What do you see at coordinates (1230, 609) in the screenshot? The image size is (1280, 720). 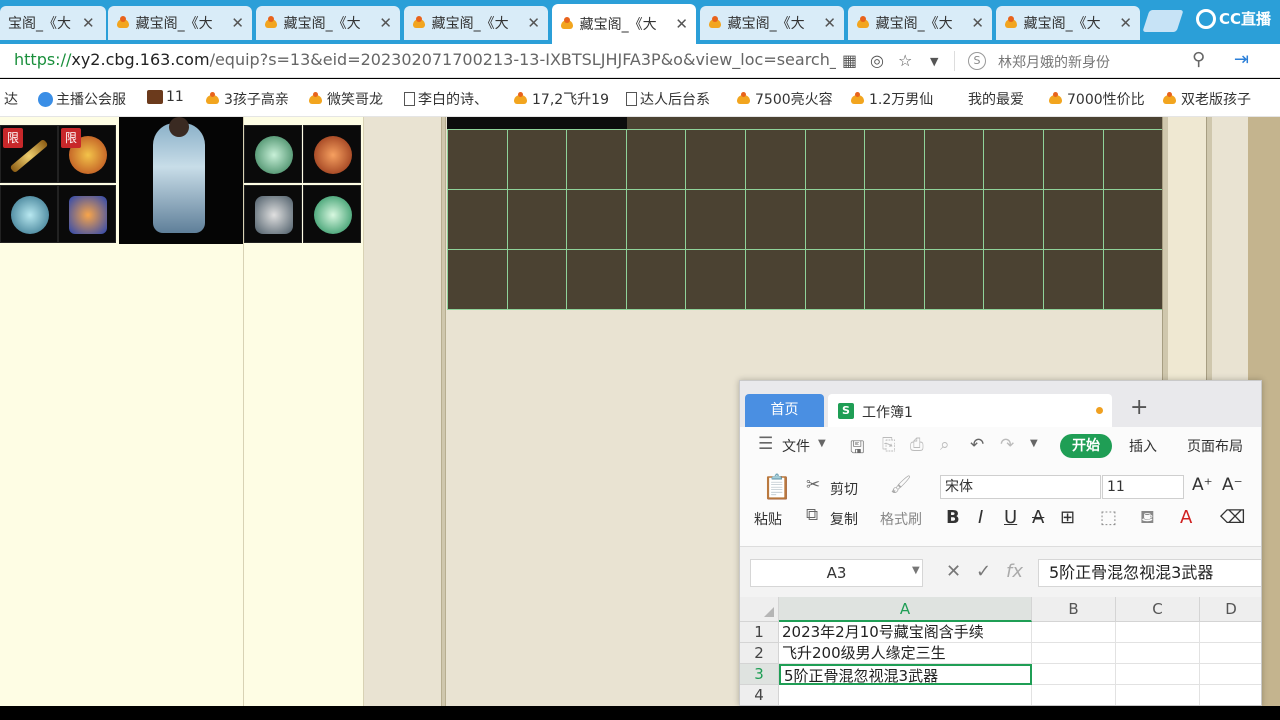 I see `column-header: D` at bounding box center [1230, 609].